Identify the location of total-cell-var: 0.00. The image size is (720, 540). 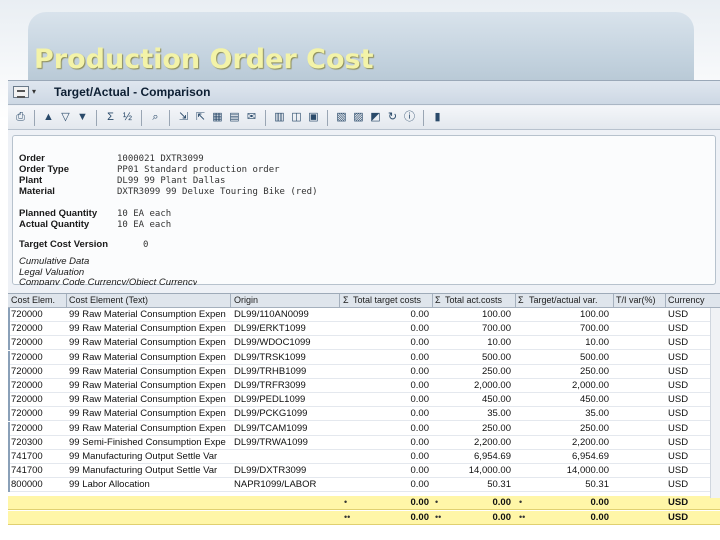
(600, 502).